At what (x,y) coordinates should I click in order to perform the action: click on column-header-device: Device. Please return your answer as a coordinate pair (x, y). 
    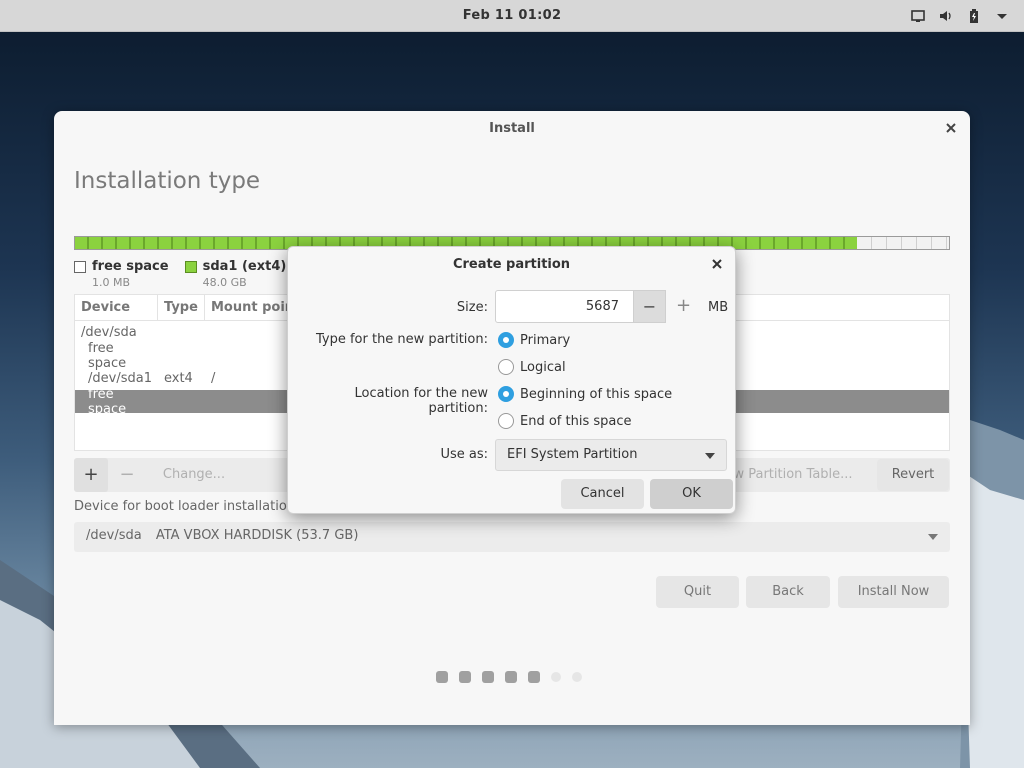
    Looking at the image, I should click on (116, 307).